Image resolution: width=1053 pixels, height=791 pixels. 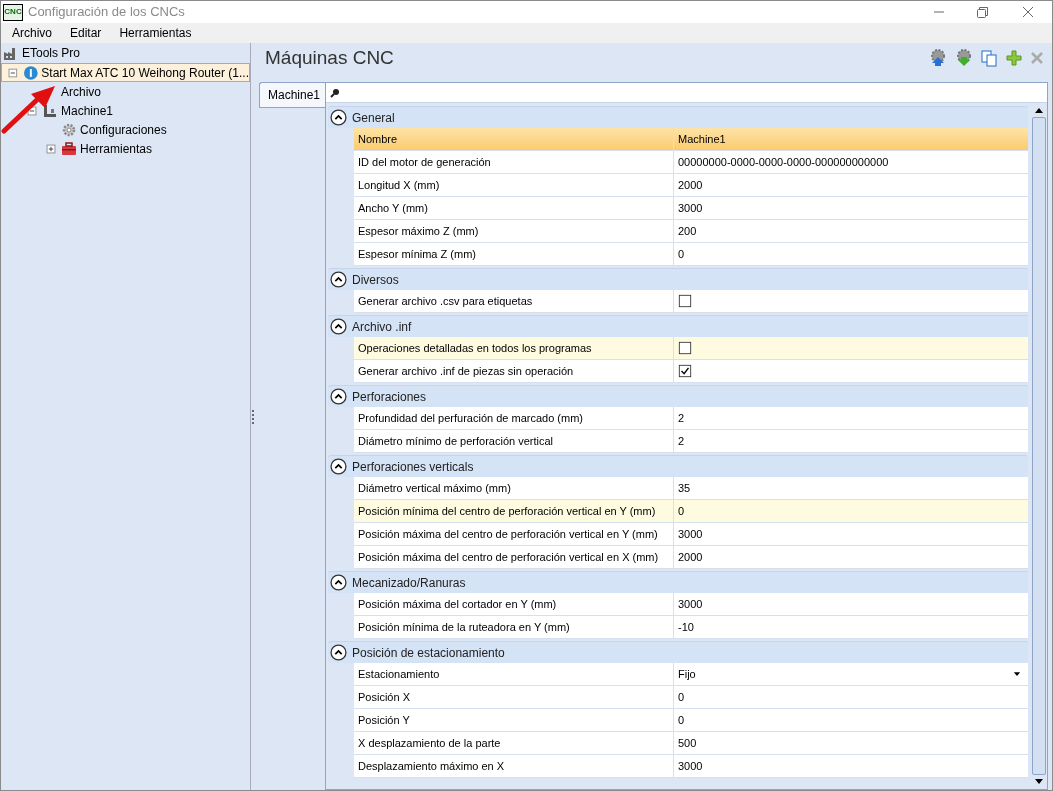 What do you see at coordinates (982, 12) in the screenshot?
I see `restore-icon` at bounding box center [982, 12].